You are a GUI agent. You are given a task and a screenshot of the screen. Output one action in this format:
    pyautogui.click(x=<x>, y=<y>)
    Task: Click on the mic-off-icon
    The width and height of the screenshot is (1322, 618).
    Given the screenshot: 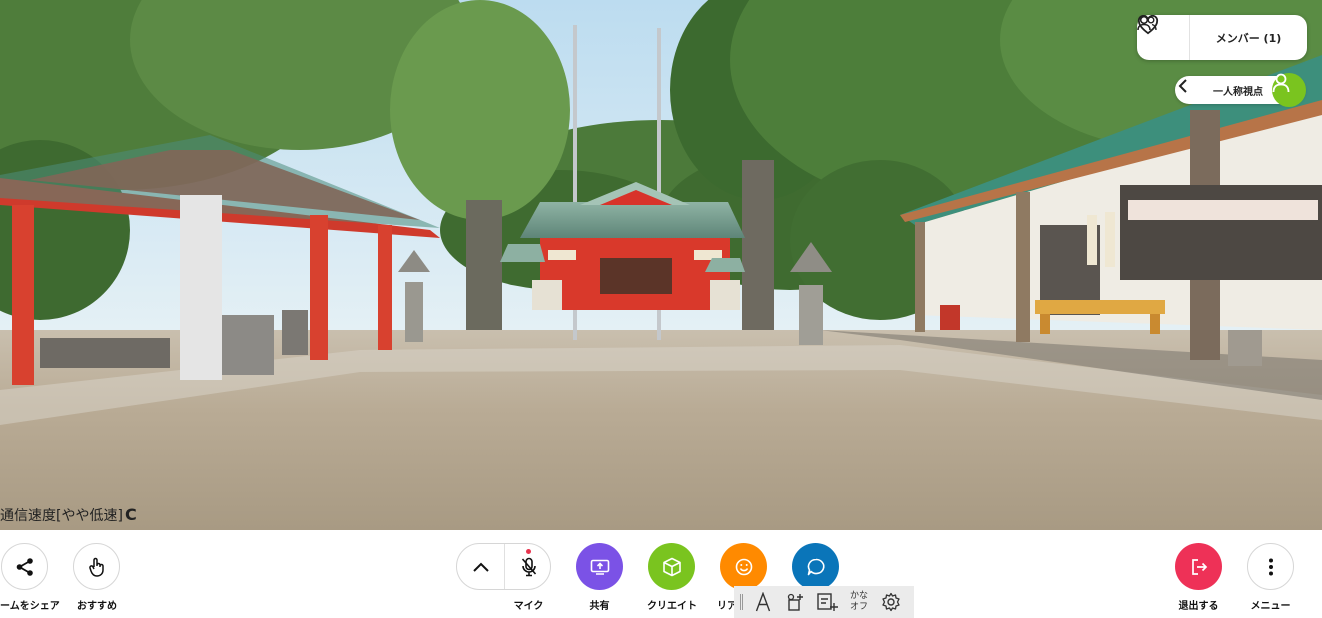 What is the action you would take?
    pyautogui.click(x=528, y=566)
    